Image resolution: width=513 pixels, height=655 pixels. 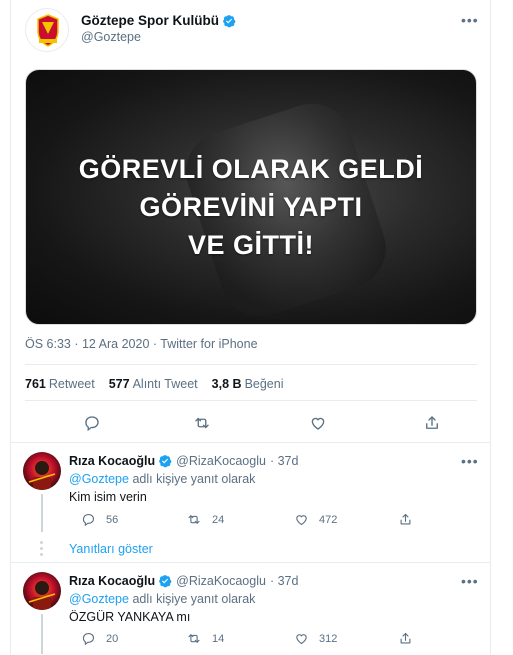 I want to click on handle: @Goztepe, so click(x=111, y=37).